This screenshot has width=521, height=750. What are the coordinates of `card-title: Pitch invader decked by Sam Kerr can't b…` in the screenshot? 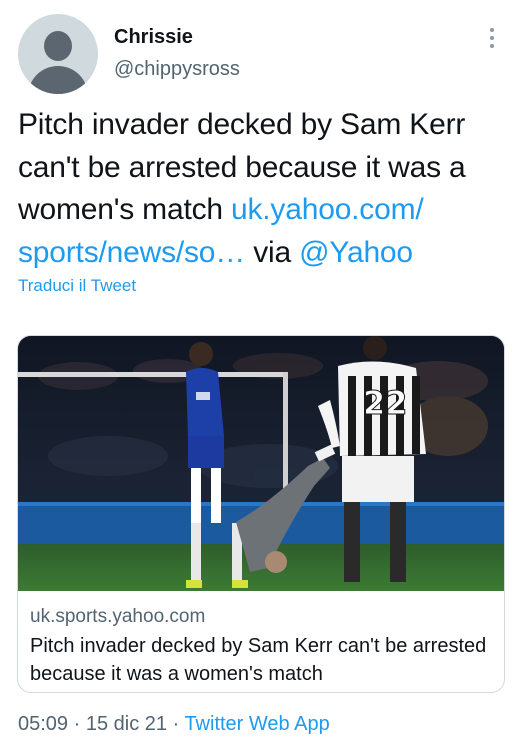 It's located at (258, 660).